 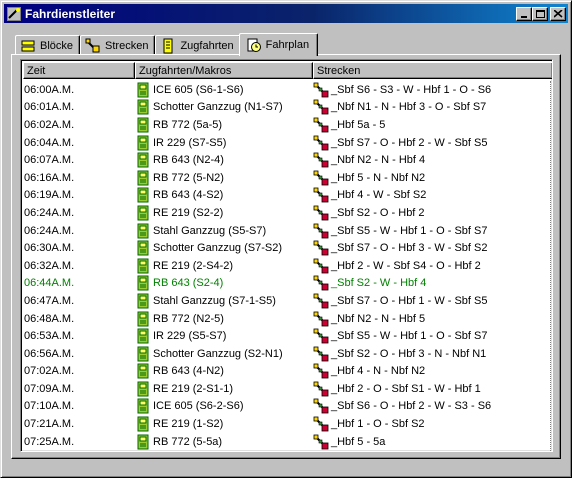 I want to click on train-value: RB 643 (4-S2), so click(x=188, y=195).